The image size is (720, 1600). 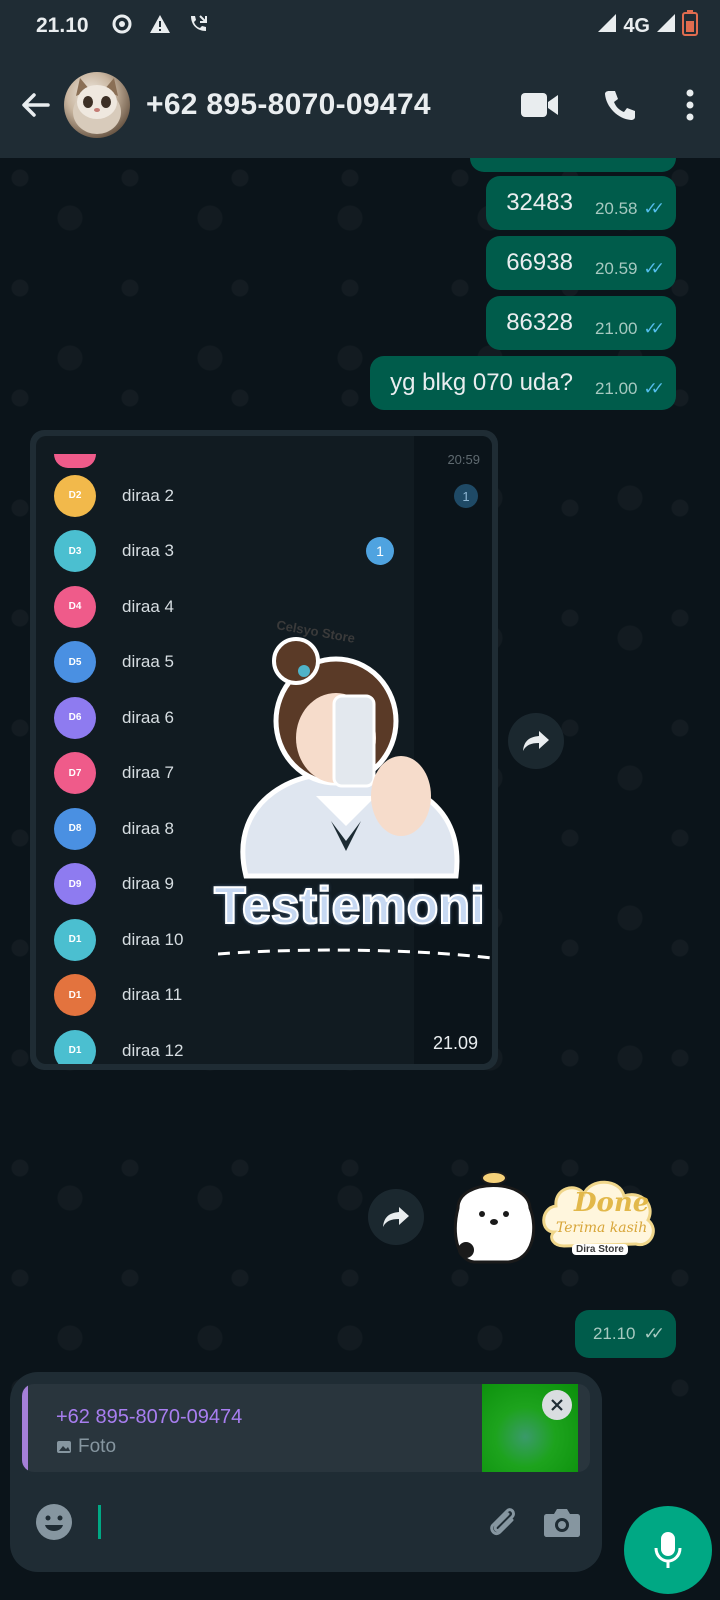 I want to click on avatar, so click(x=97, y=105).